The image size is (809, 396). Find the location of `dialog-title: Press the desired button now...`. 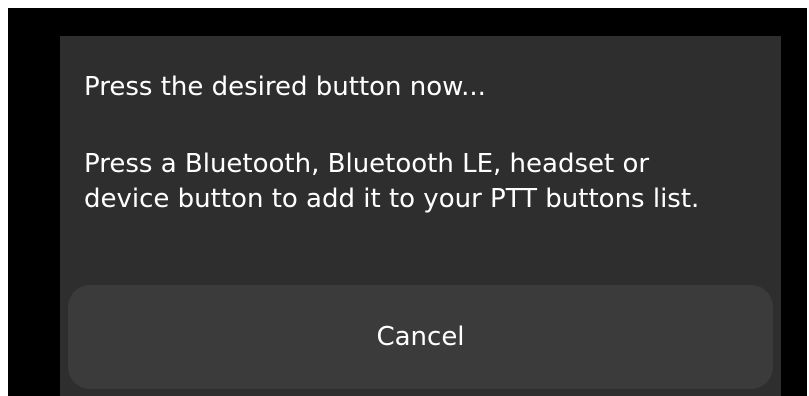

dialog-title: Press the desired button now... is located at coordinates (285, 87).